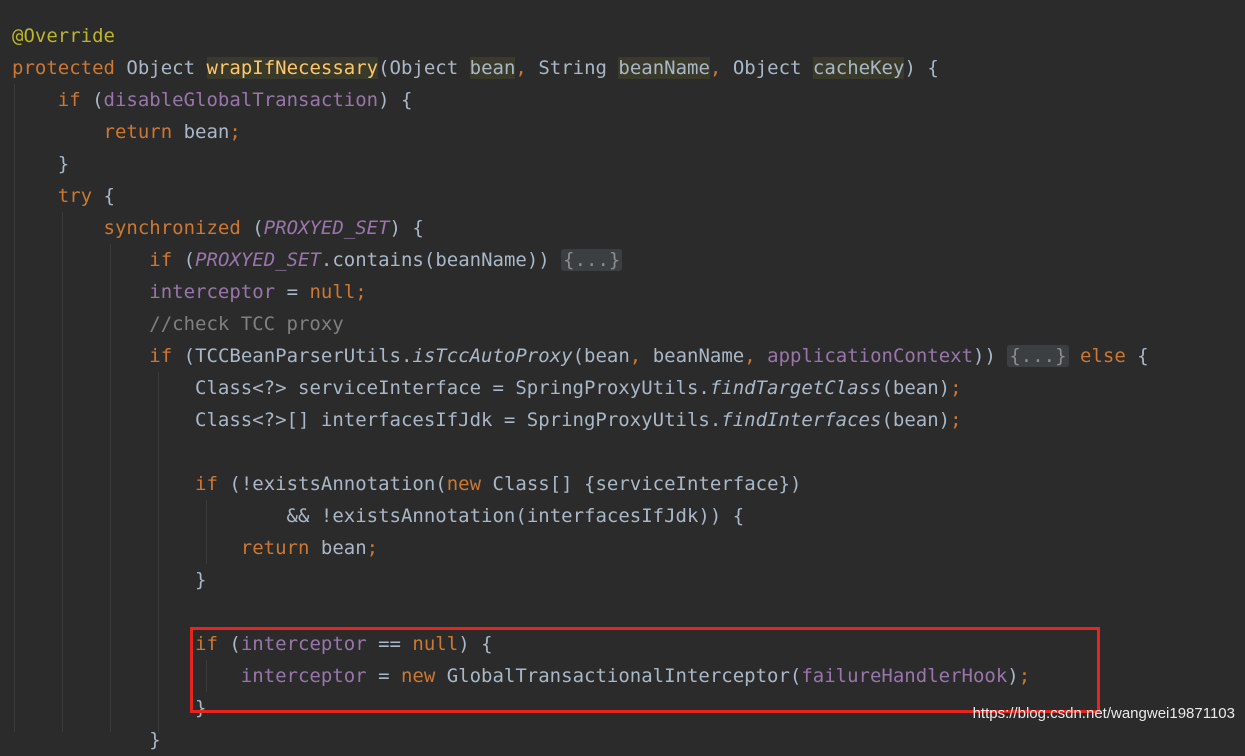 The height and width of the screenshot is (756, 1245). I want to click on code-line: interceptor = null;, so click(258, 292).